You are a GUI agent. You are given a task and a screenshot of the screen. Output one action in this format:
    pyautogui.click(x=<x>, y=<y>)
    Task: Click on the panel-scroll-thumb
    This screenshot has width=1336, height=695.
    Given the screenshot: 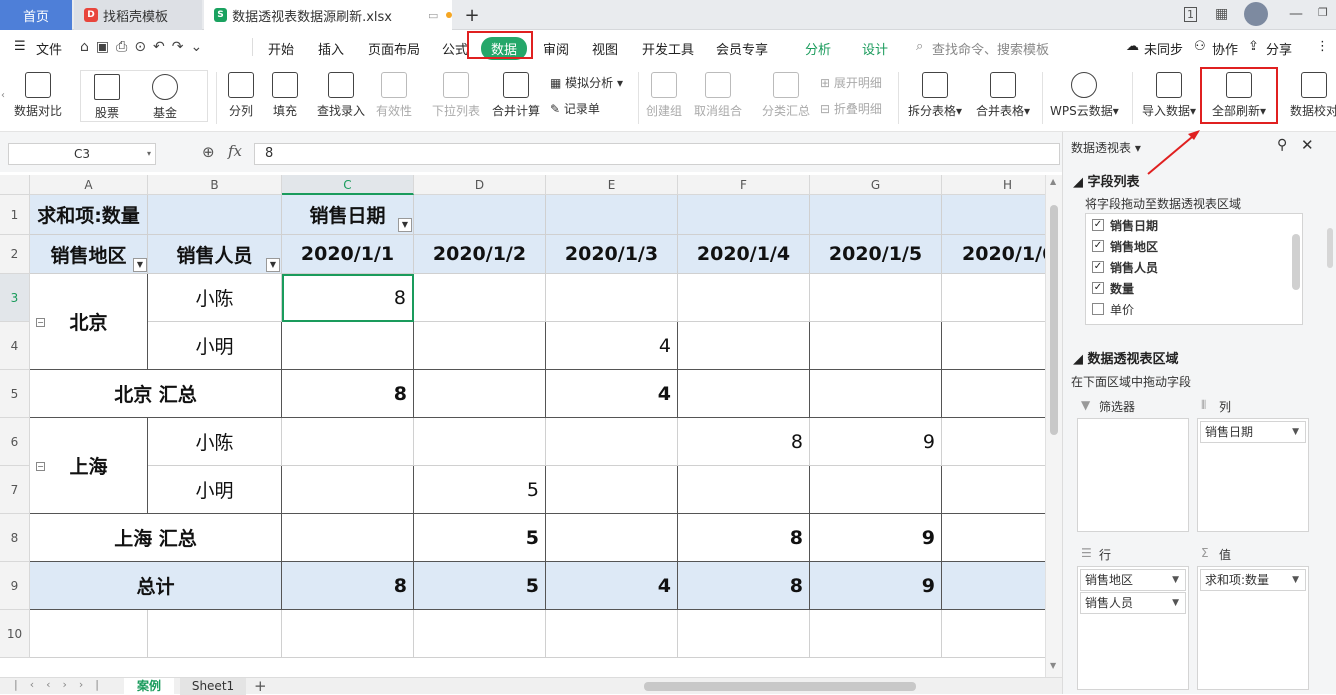 What is the action you would take?
    pyautogui.click(x=1330, y=248)
    